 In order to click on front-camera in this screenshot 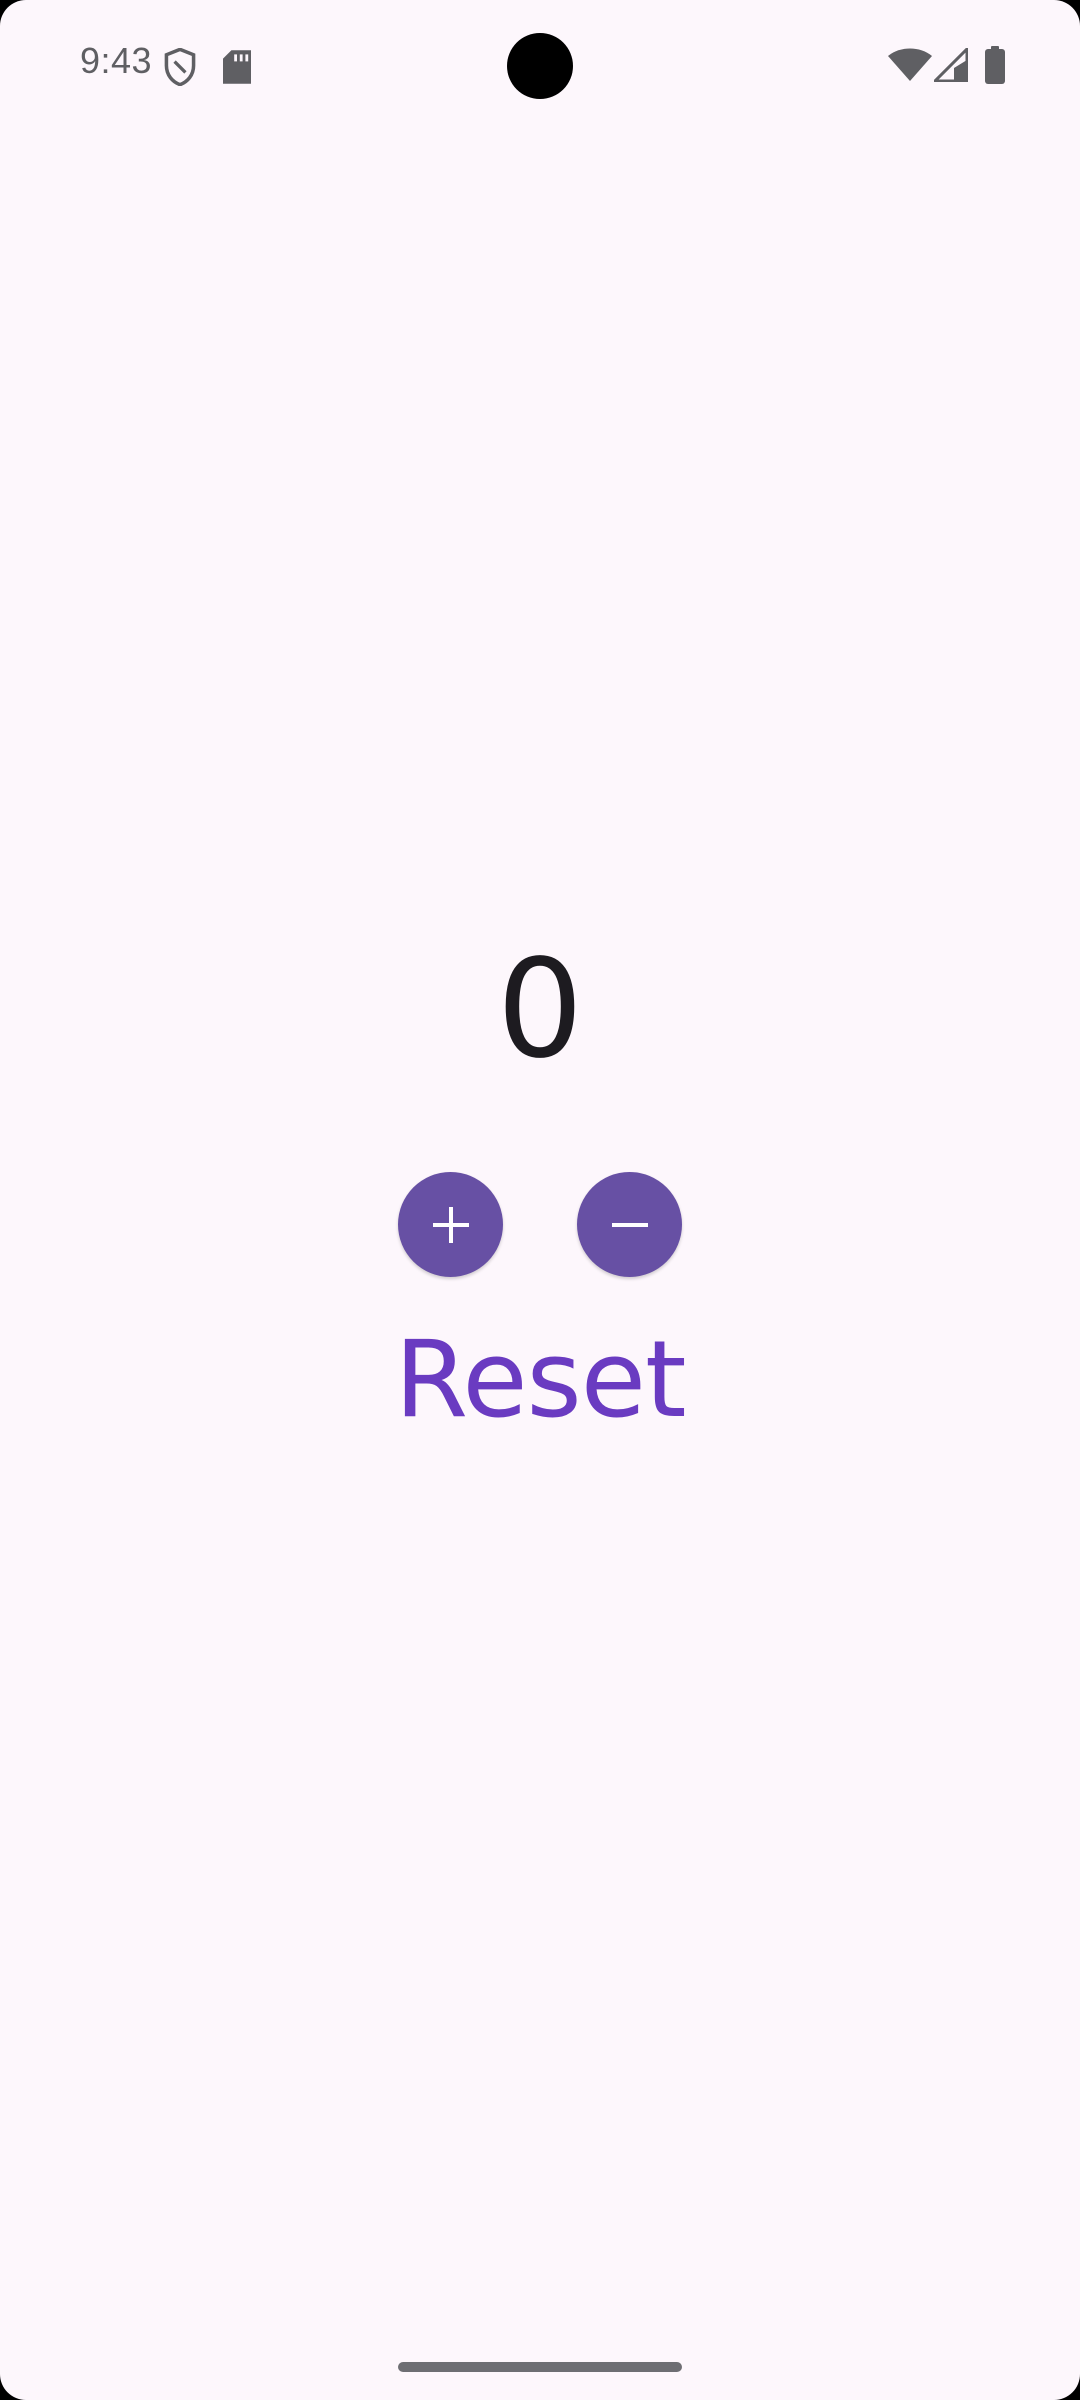, I will do `click(540, 66)`.